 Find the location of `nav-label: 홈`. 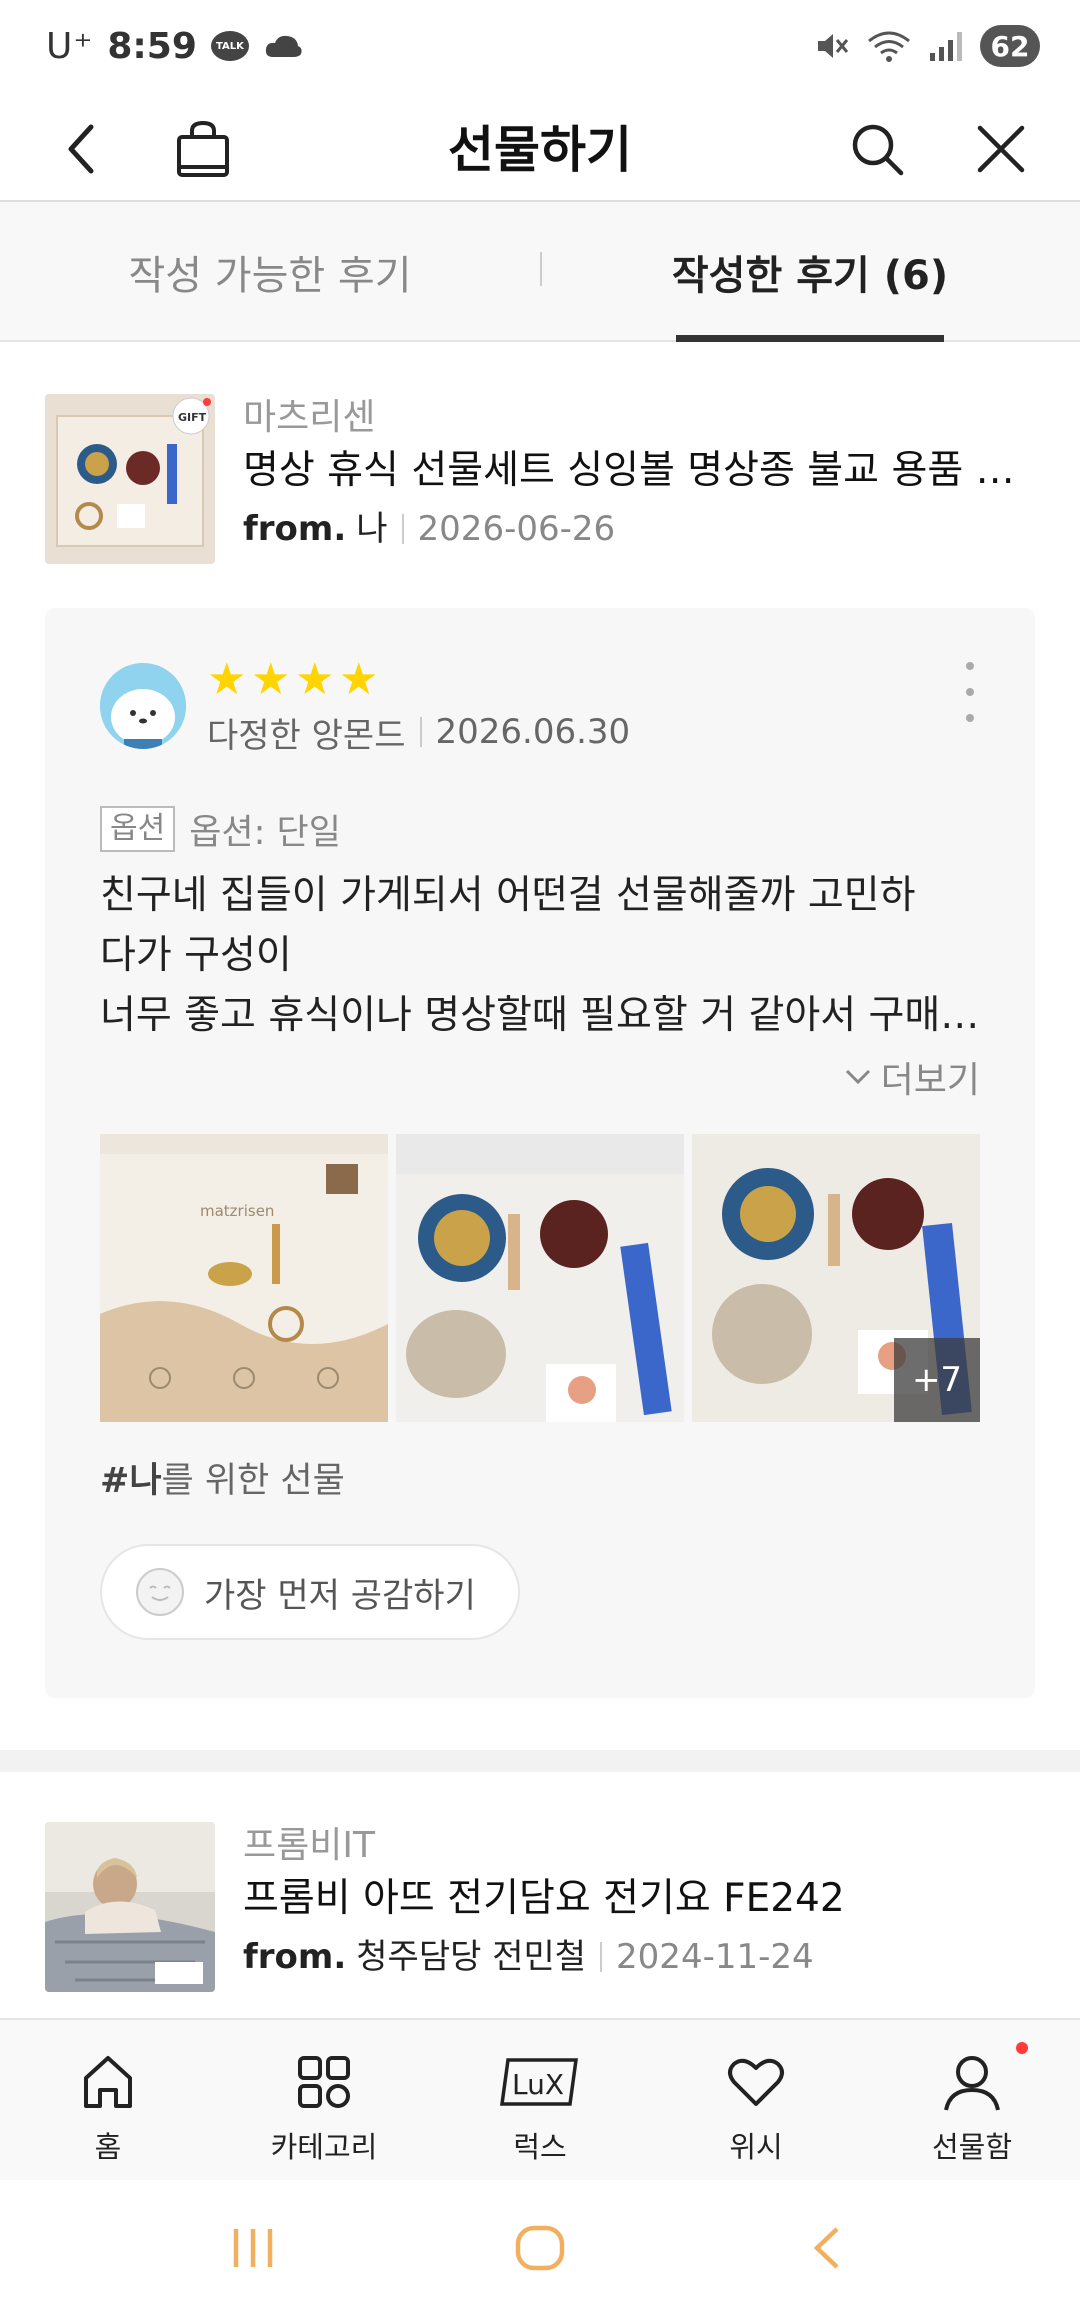

nav-label: 홈 is located at coordinates (108, 2147).